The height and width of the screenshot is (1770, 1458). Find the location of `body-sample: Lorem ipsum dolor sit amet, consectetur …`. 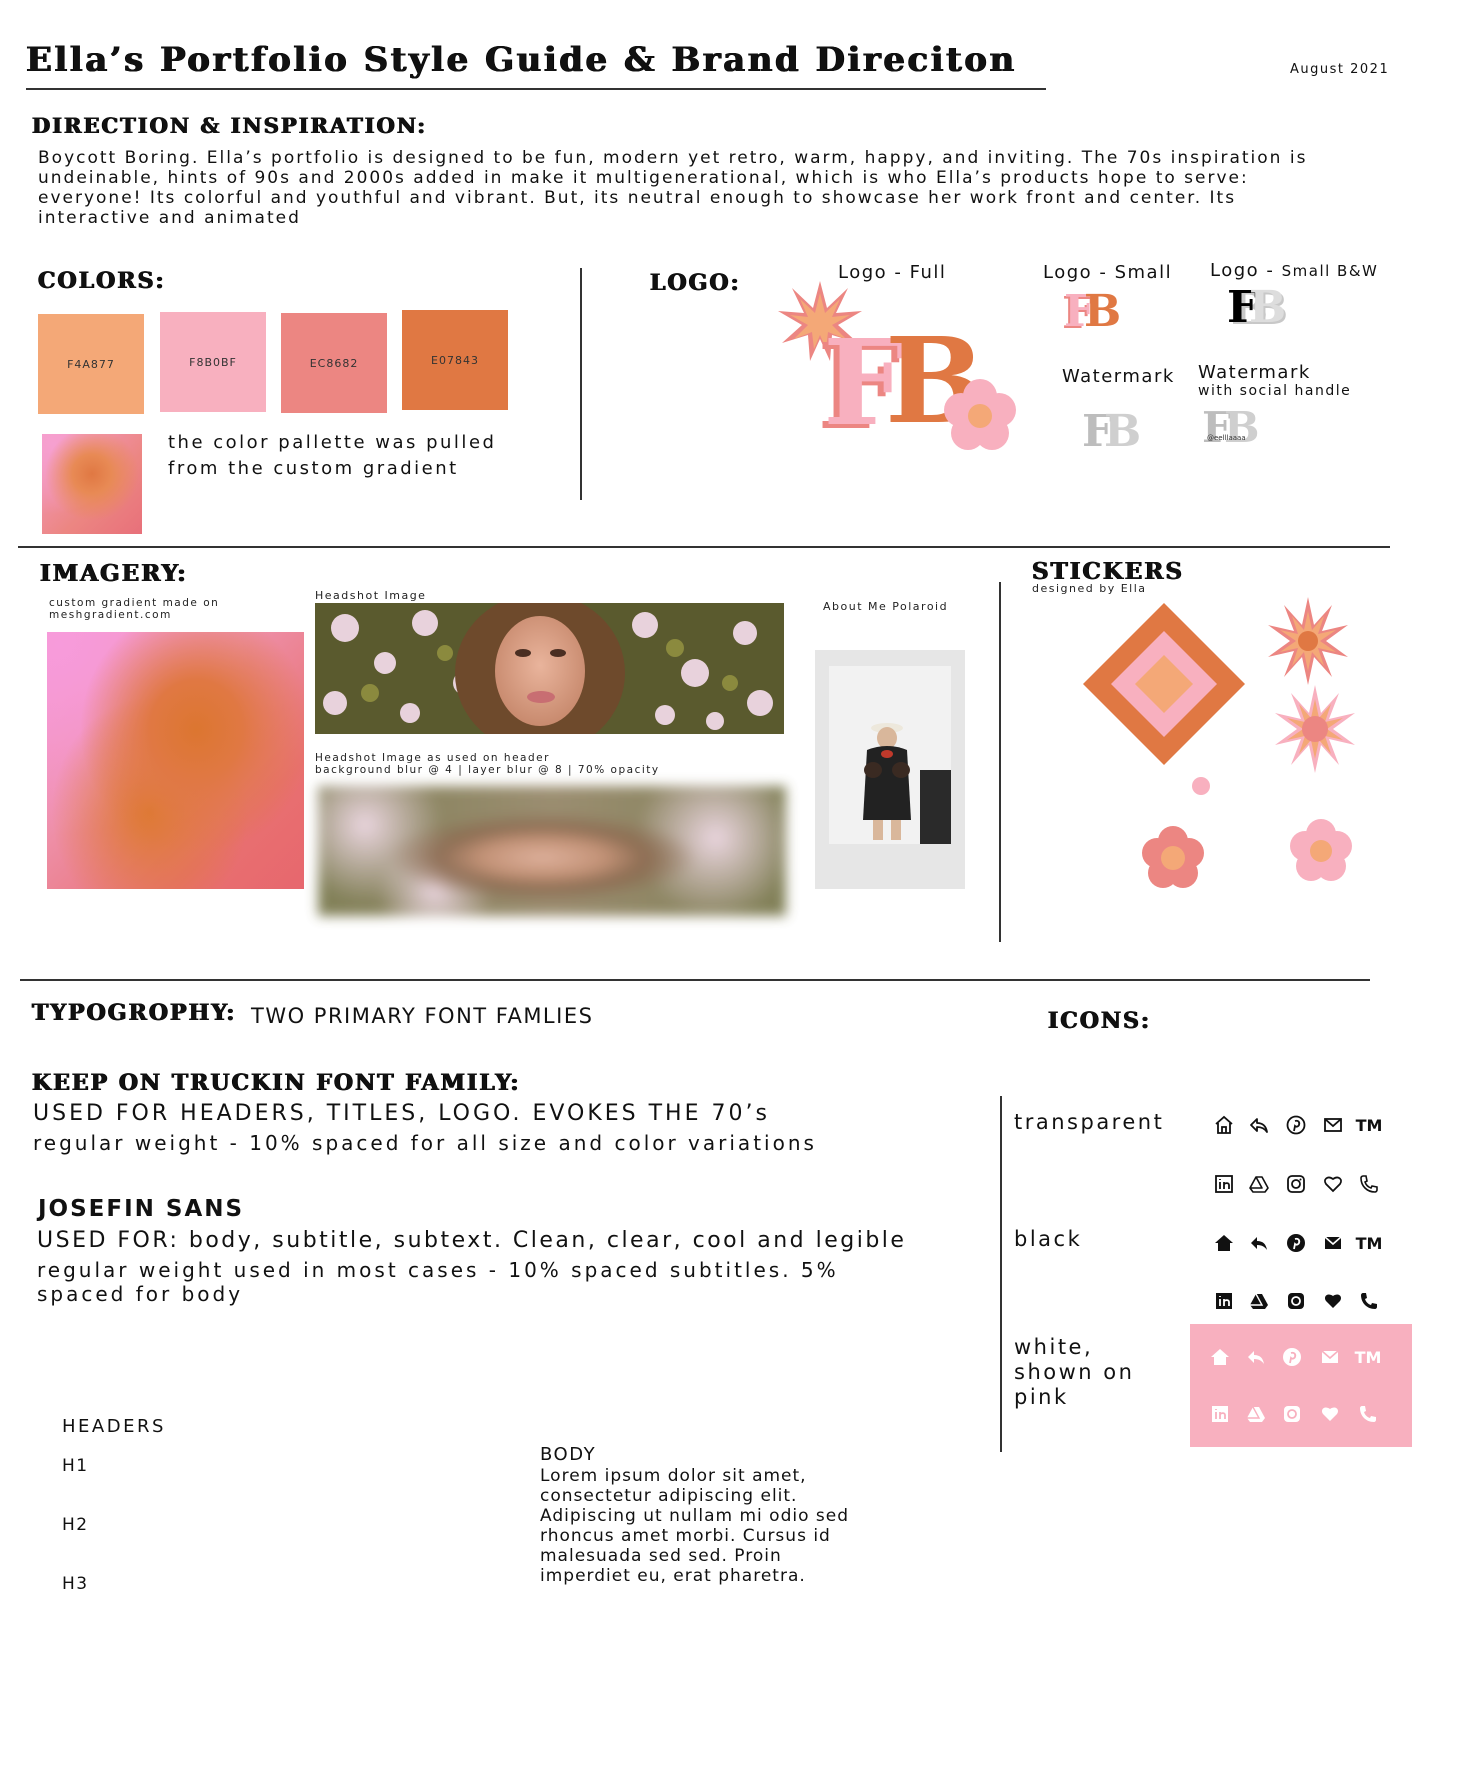

body-sample: Lorem ipsum dolor sit amet, consectetur … is located at coordinates (694, 1526).